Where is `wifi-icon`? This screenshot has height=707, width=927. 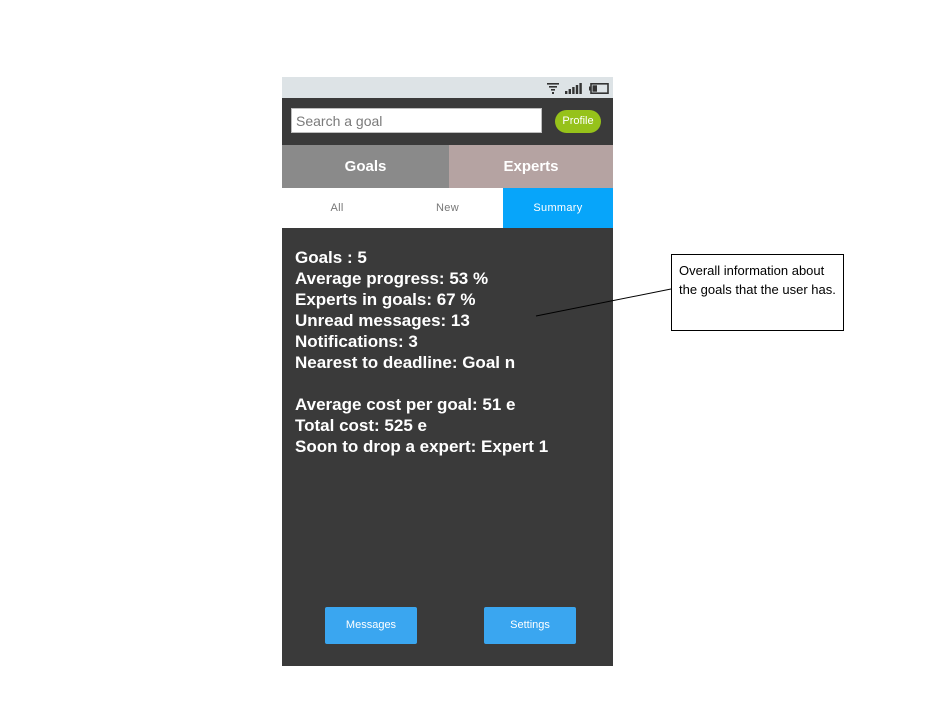 wifi-icon is located at coordinates (553, 88).